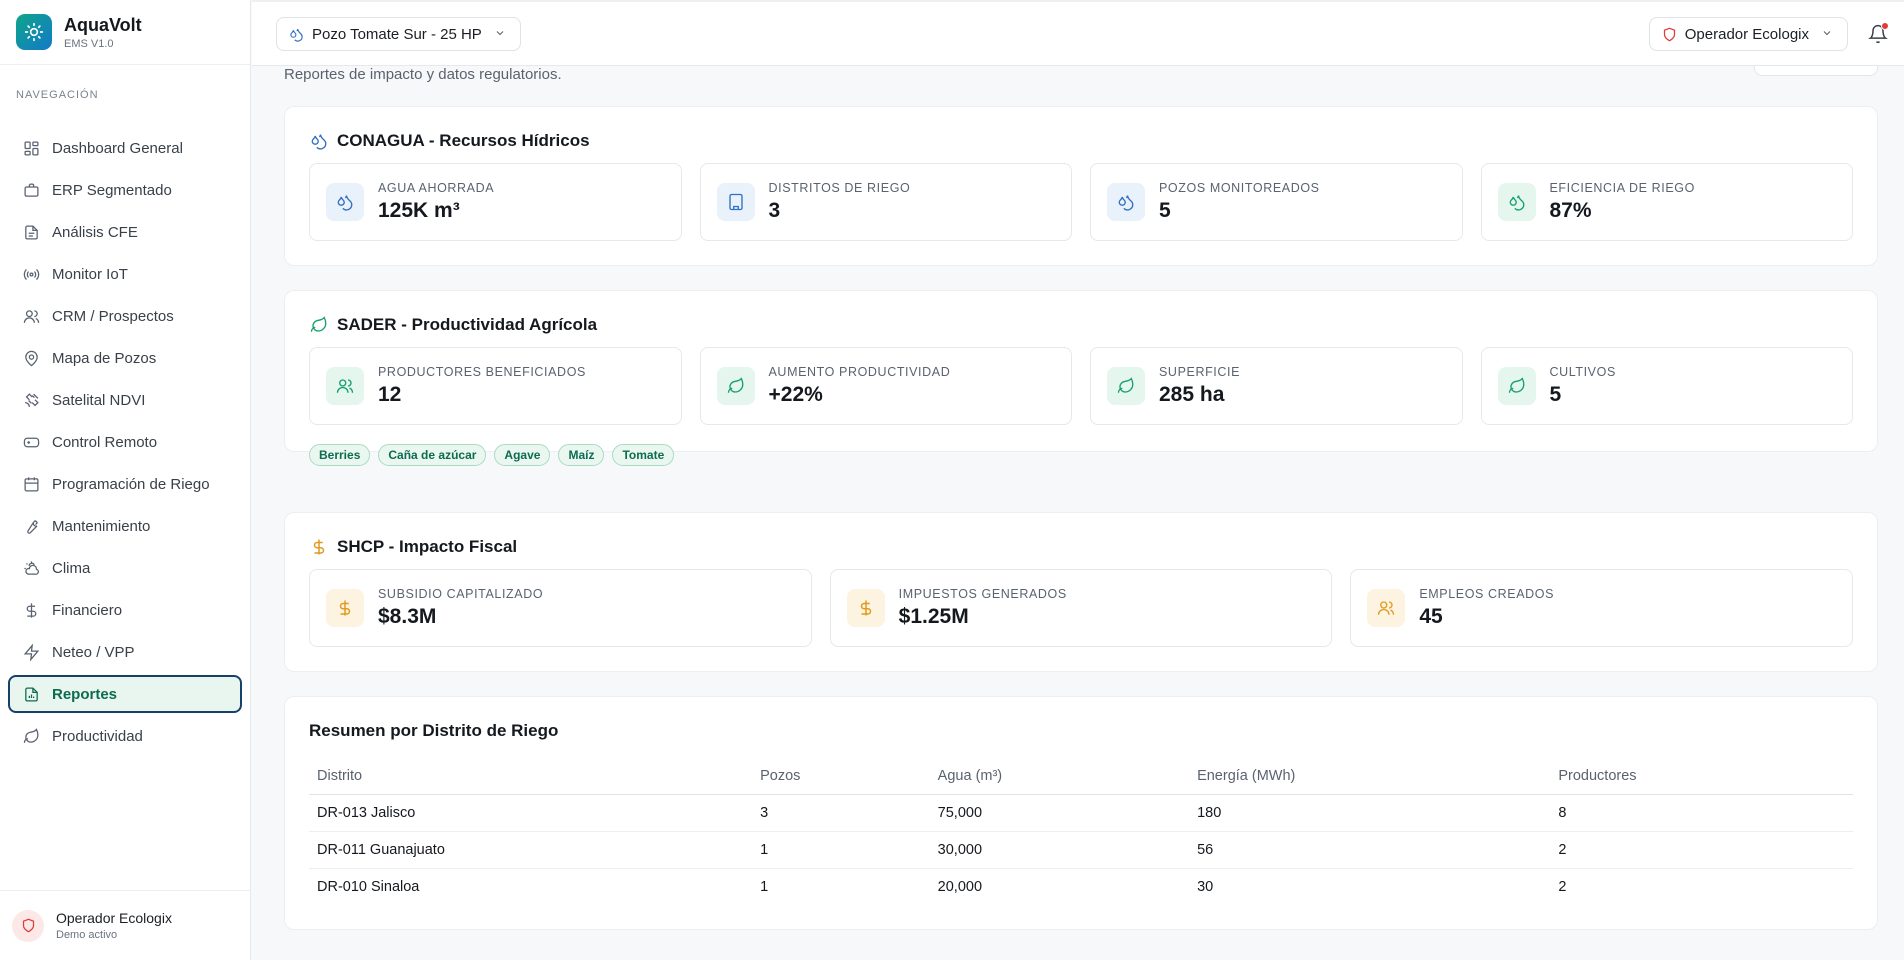 The height and width of the screenshot is (960, 1904). Describe the element at coordinates (113, 316) in the screenshot. I see `sidebar-item-label: CRM / Prospectos` at that location.